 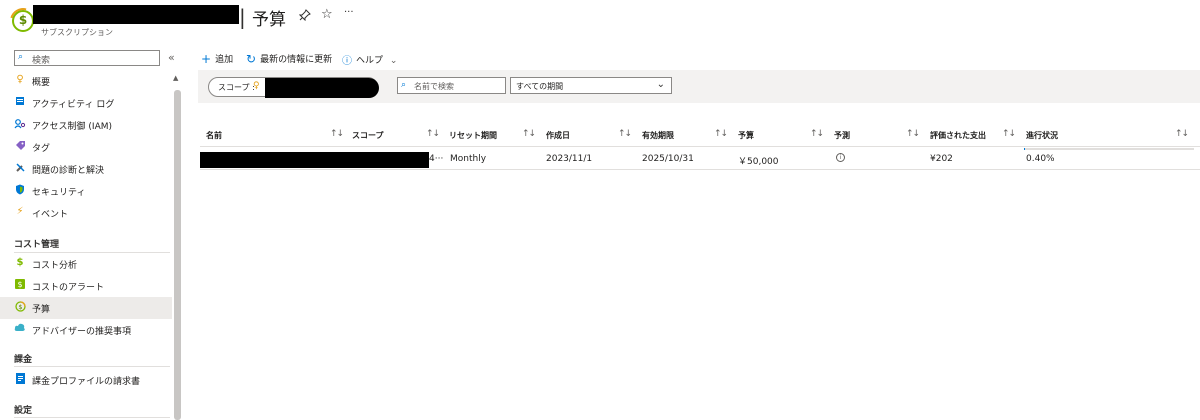 I want to click on sidebar-item-diagnose: 問題の診断と解決, so click(x=86, y=169).